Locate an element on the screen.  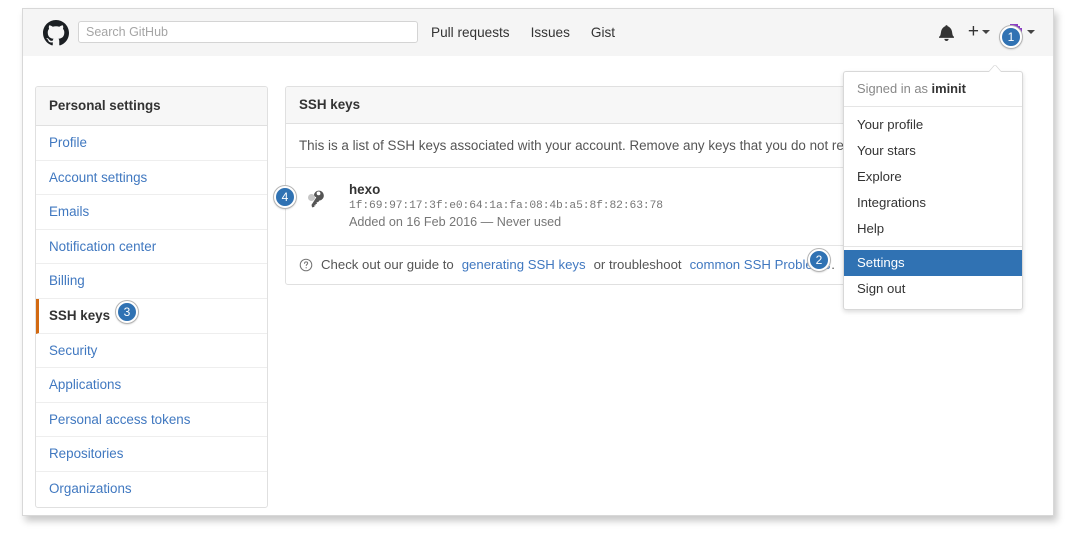
sidebar-item-notification-center: Notification center is located at coordinates (151, 247).